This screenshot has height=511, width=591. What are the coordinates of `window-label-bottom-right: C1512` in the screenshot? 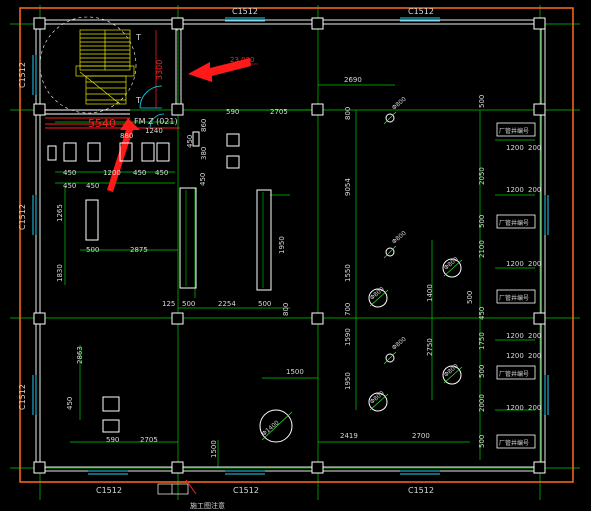 It's located at (421, 490).